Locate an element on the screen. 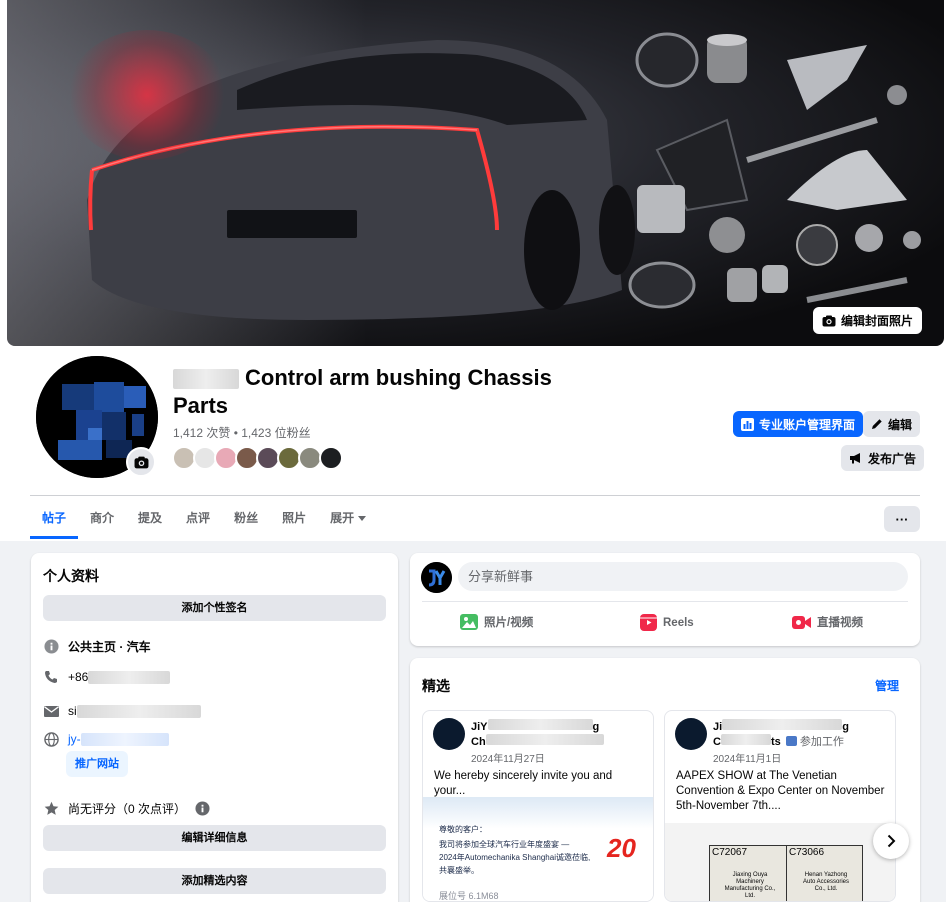 The width and height of the screenshot is (946, 902). email-icon is located at coordinates (51, 711).